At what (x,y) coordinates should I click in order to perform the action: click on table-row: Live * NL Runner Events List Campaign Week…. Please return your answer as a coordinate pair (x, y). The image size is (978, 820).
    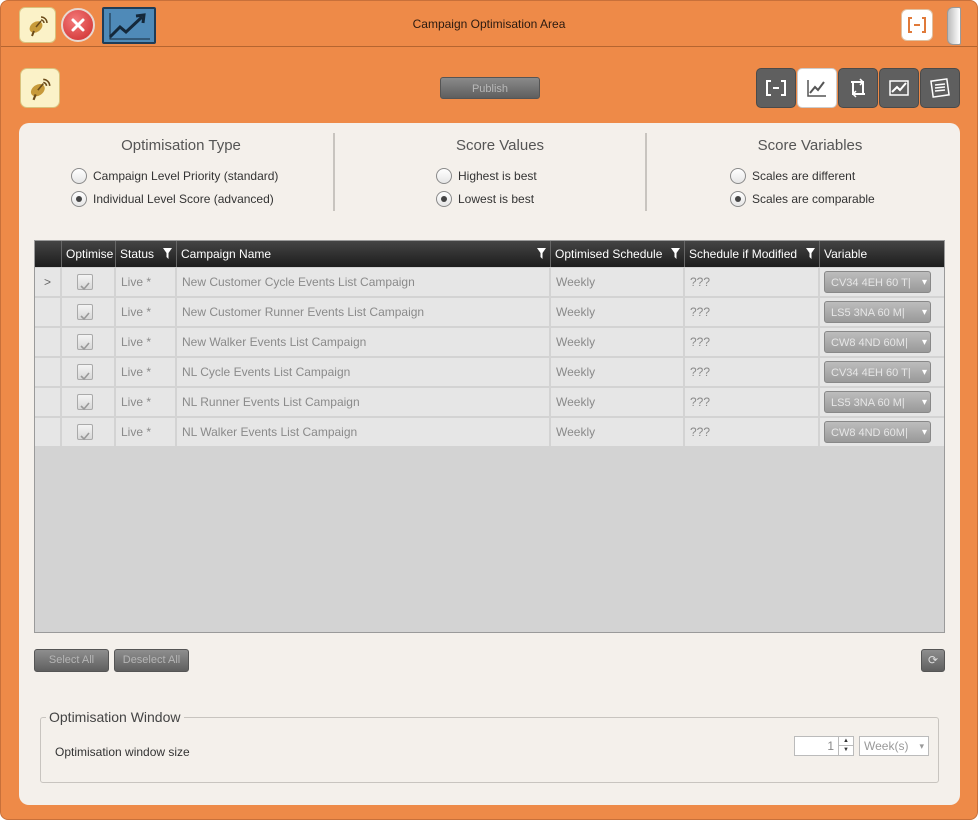
    Looking at the image, I should click on (489, 403).